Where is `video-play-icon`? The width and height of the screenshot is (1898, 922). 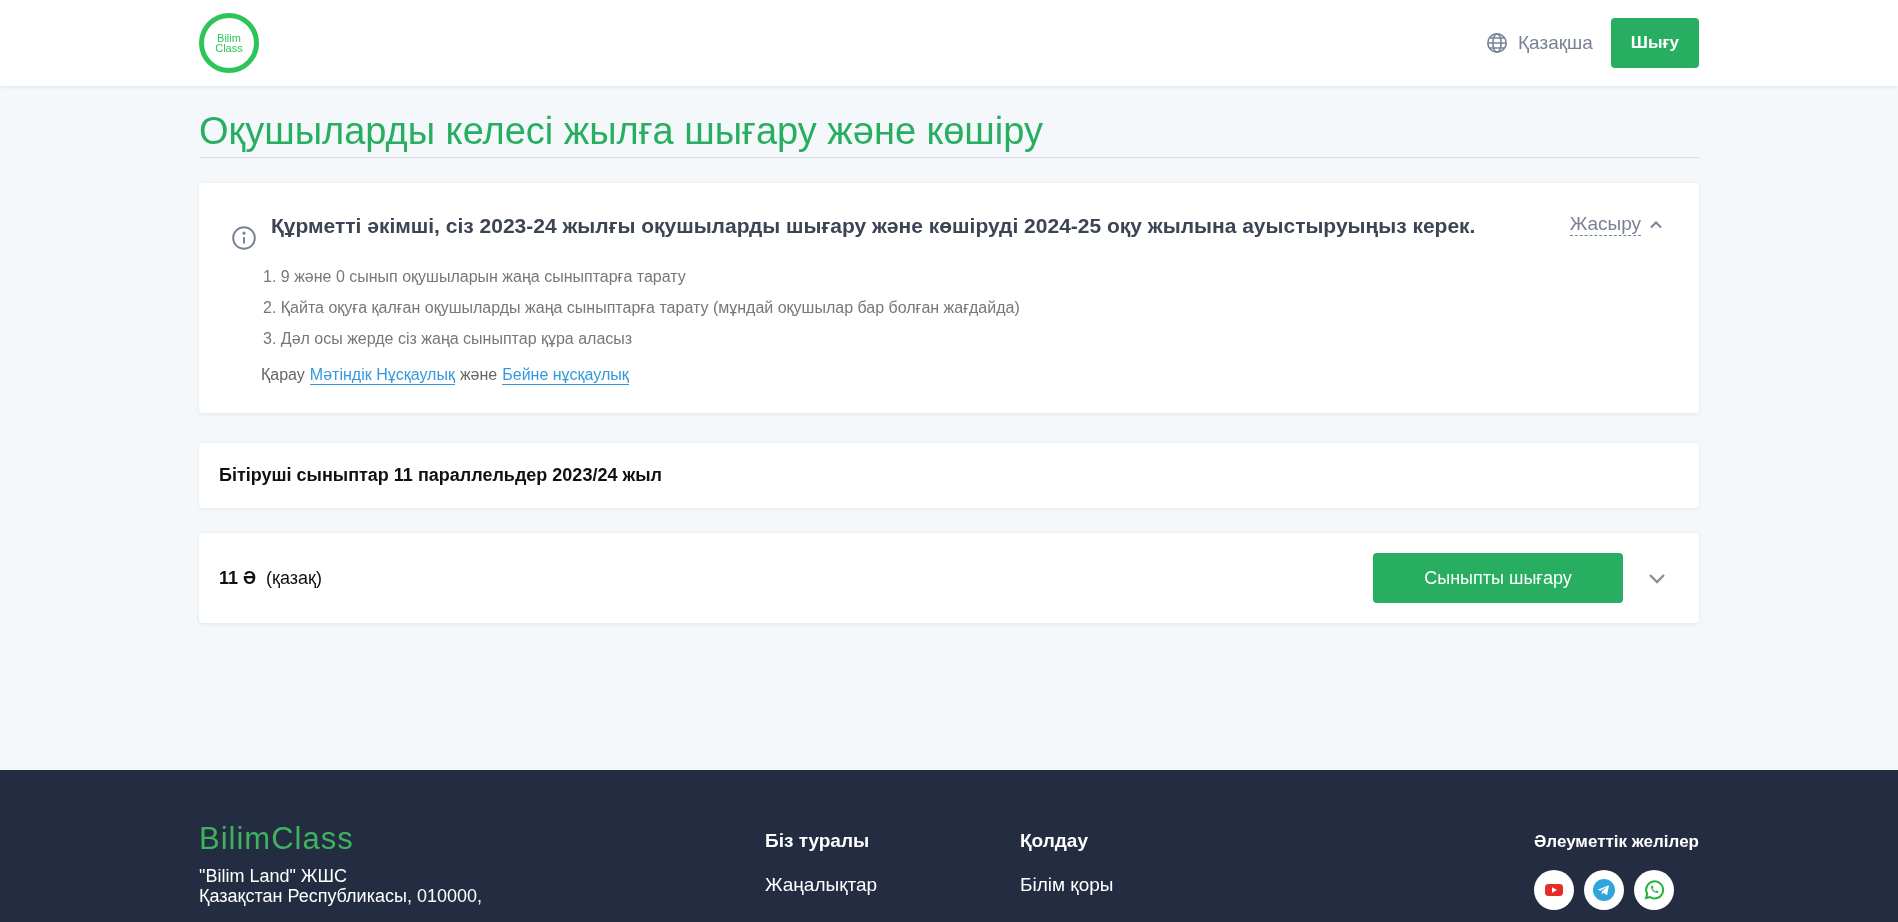 video-play-icon is located at coordinates (1554, 890).